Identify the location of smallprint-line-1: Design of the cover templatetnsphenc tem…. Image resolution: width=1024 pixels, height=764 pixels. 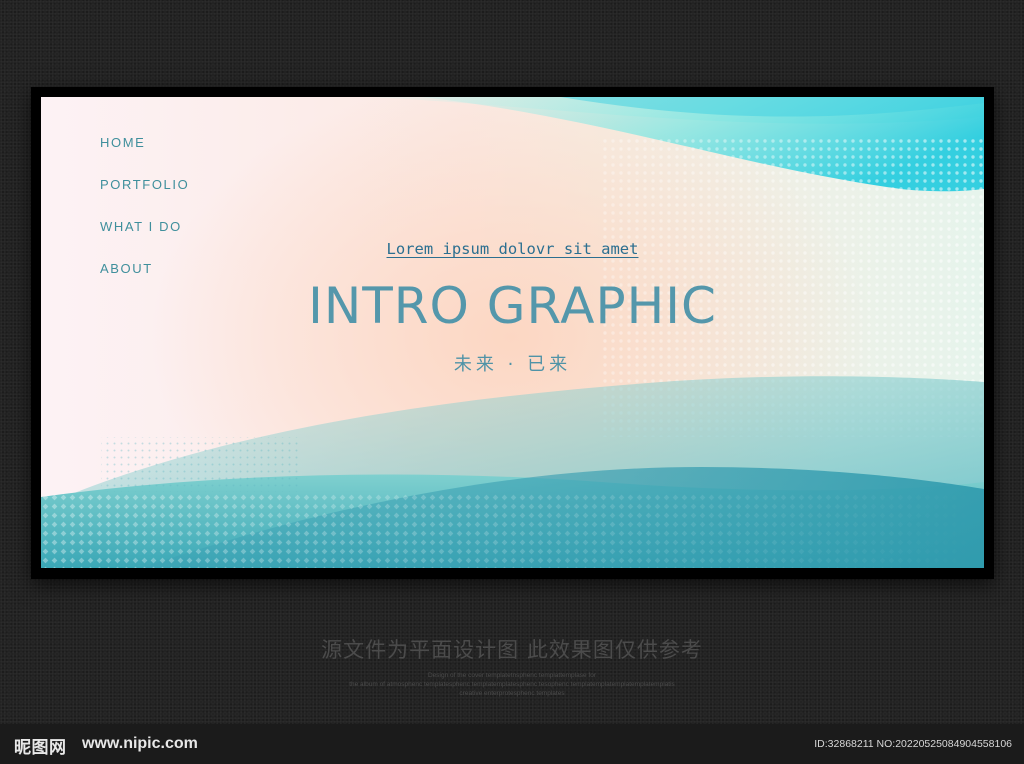
(511, 675).